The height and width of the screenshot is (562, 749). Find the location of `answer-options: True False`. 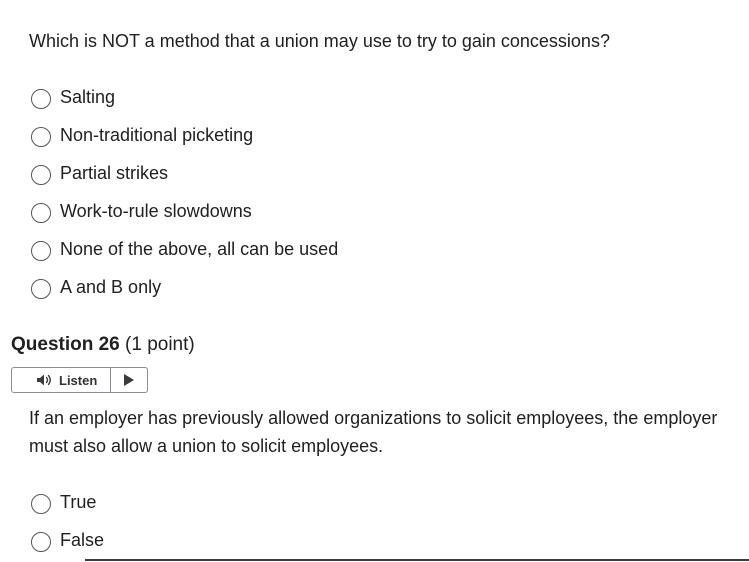

answer-options: True False is located at coordinates (67, 521).